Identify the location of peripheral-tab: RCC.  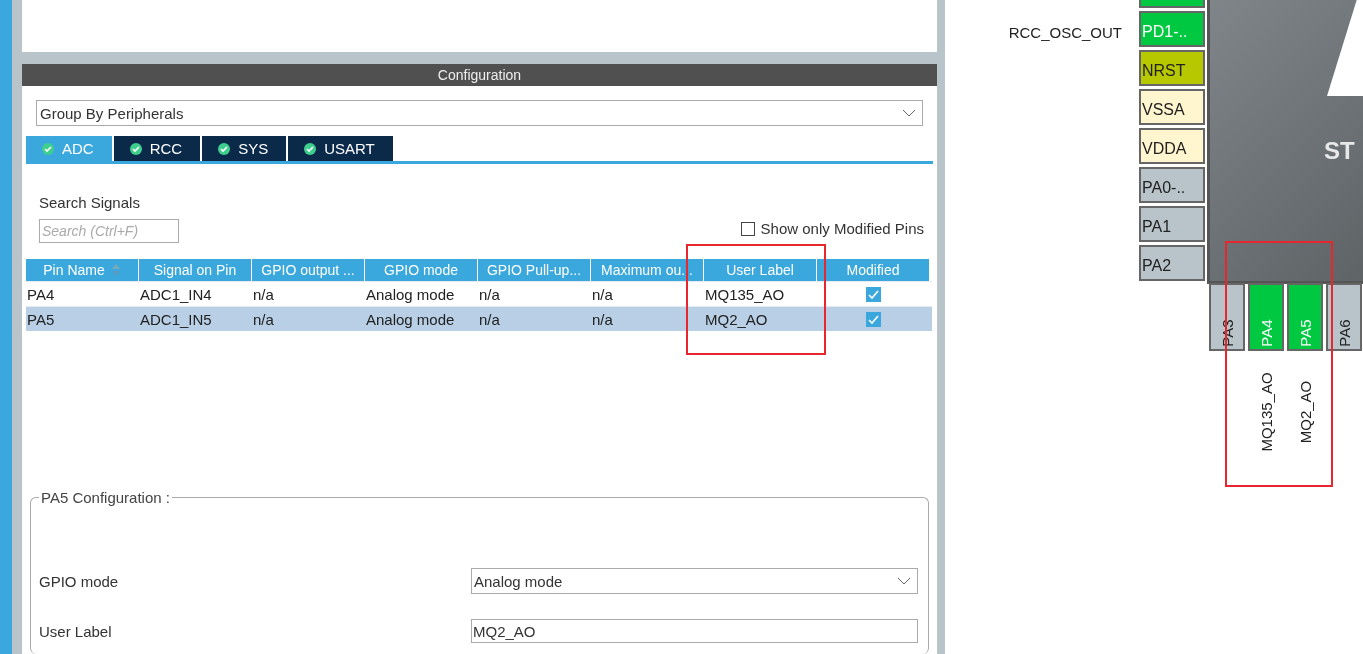
(157, 148).